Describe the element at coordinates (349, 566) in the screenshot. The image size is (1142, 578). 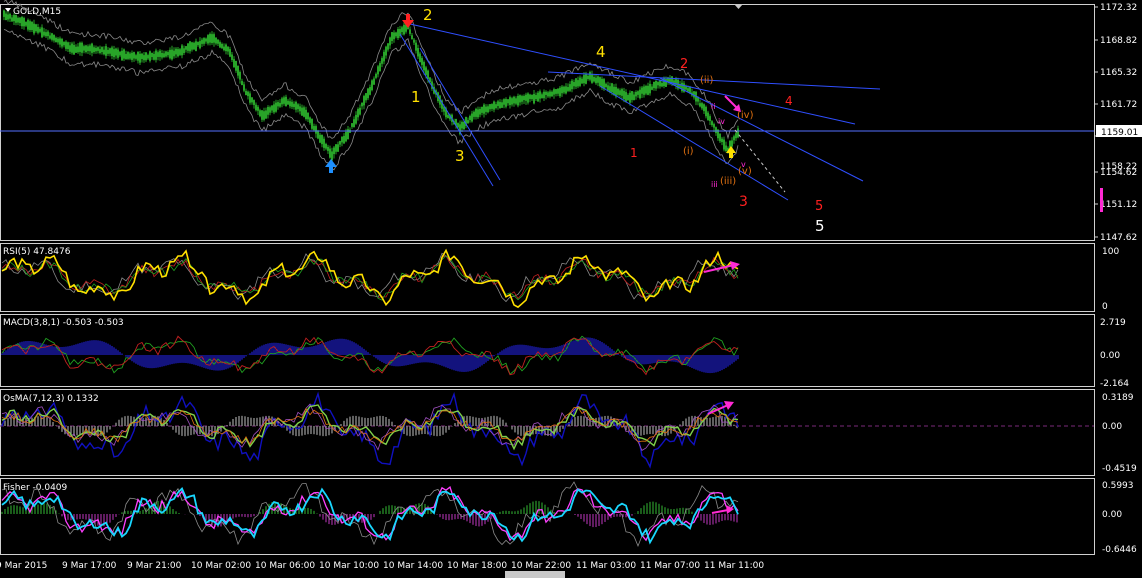
I see `time-tick: 10 Mar 10:00` at that location.